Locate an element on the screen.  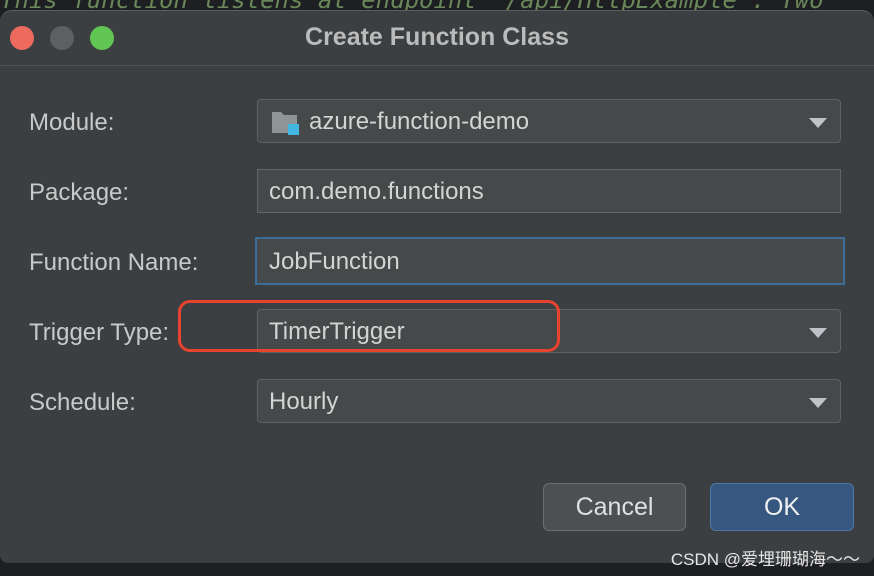
dialog-title: Create Function Class is located at coordinates (437, 37).